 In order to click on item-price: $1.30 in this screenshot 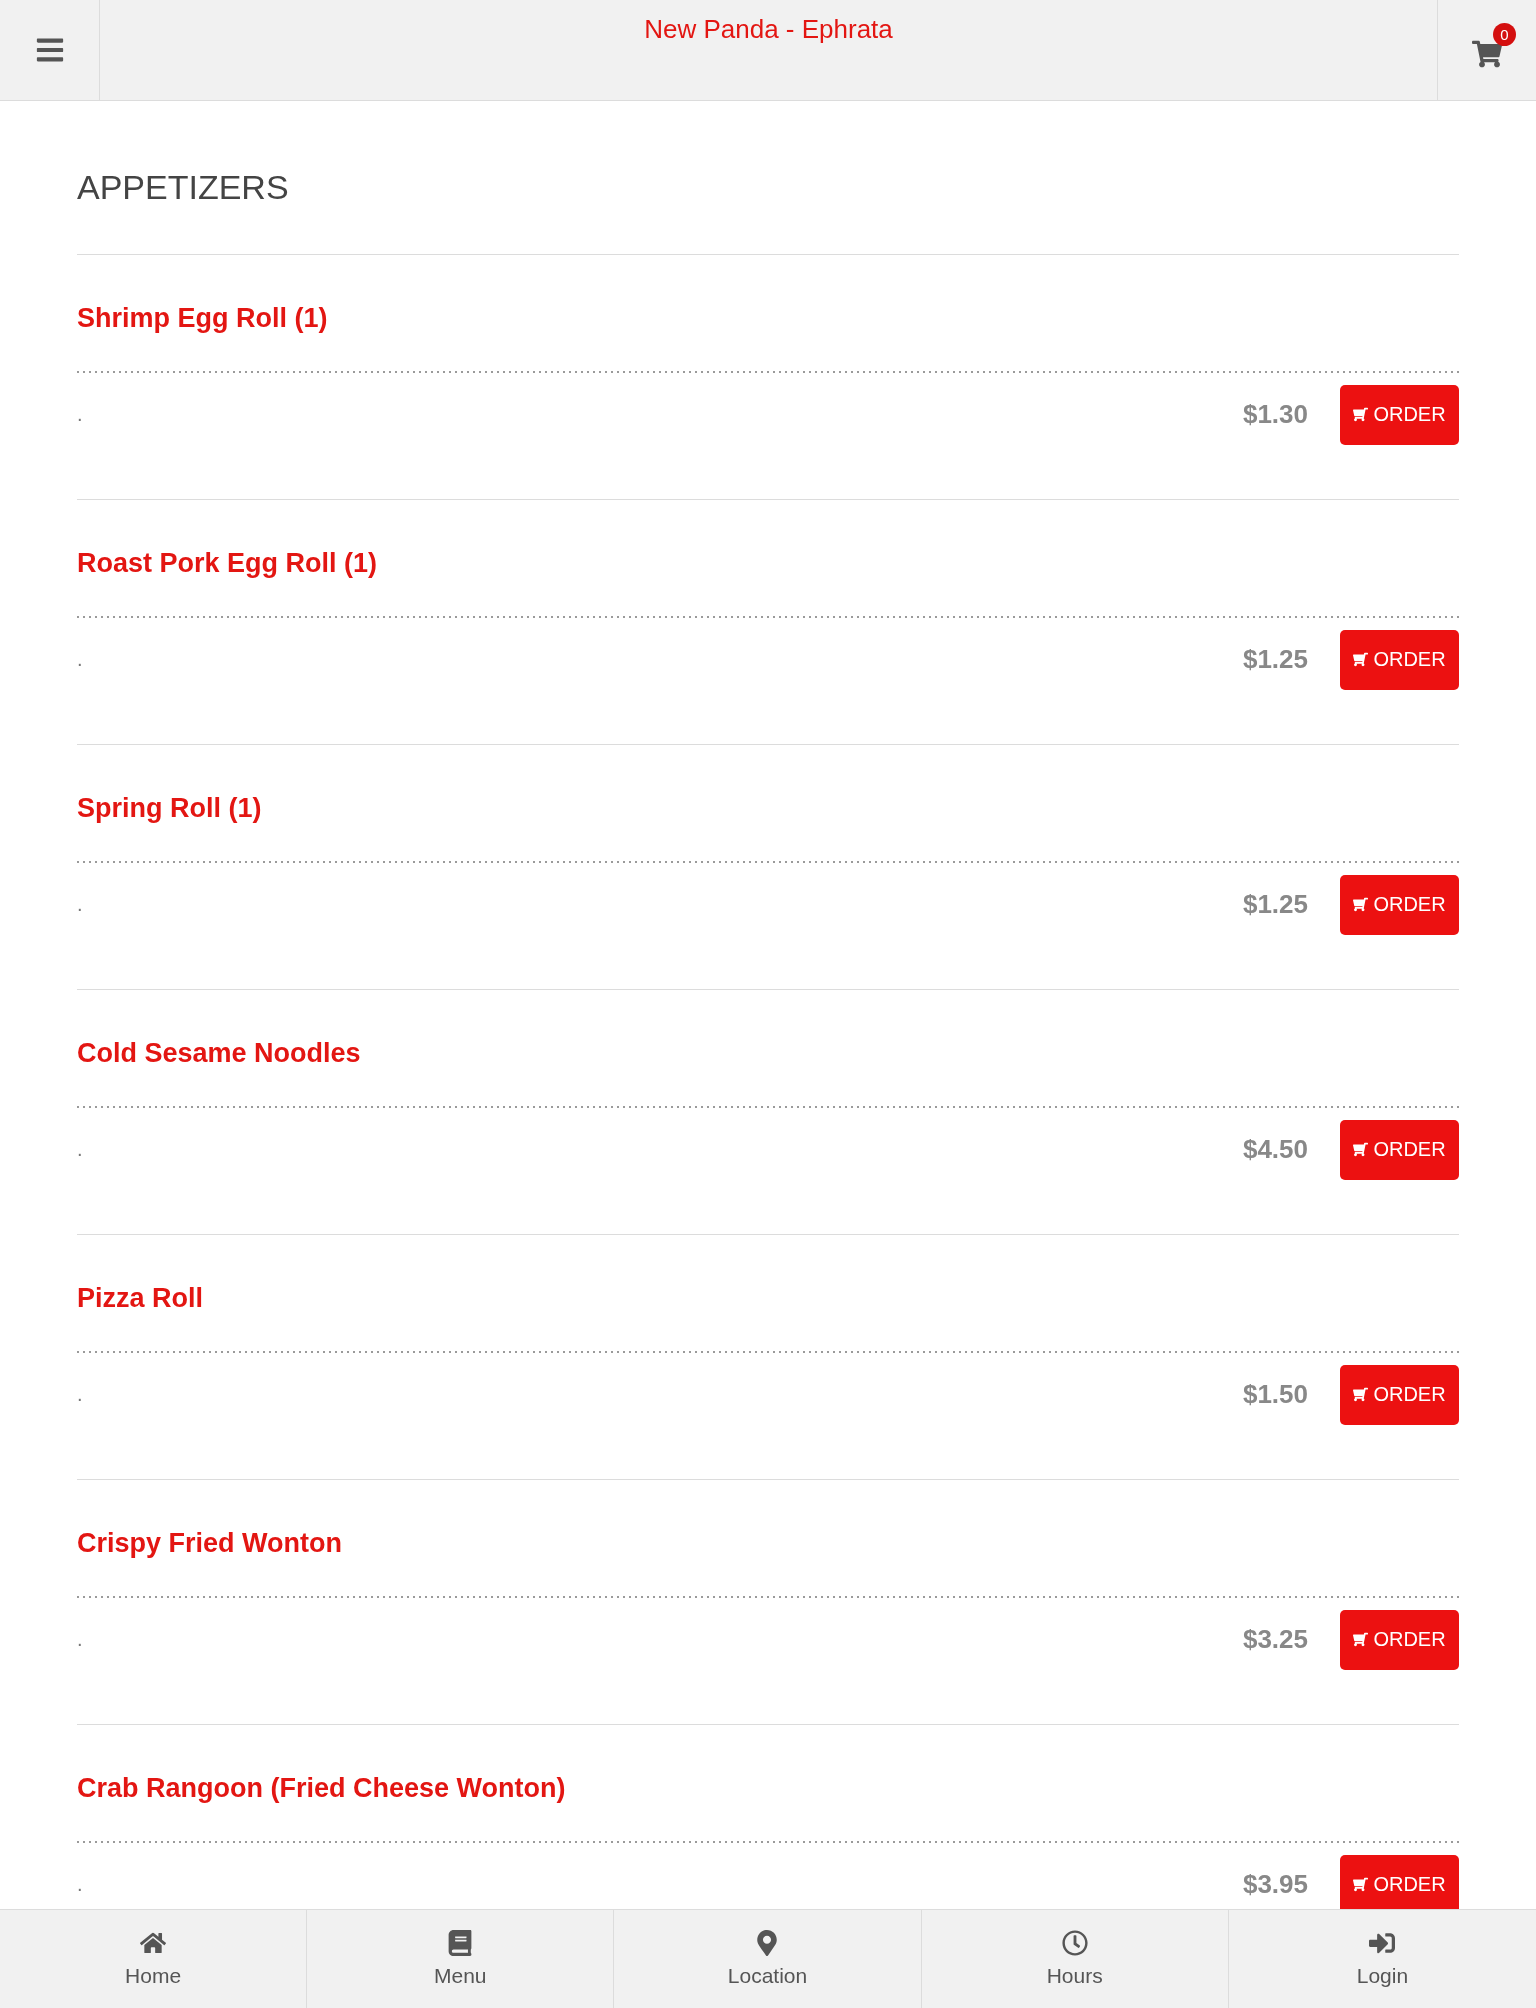, I will do `click(1275, 415)`.